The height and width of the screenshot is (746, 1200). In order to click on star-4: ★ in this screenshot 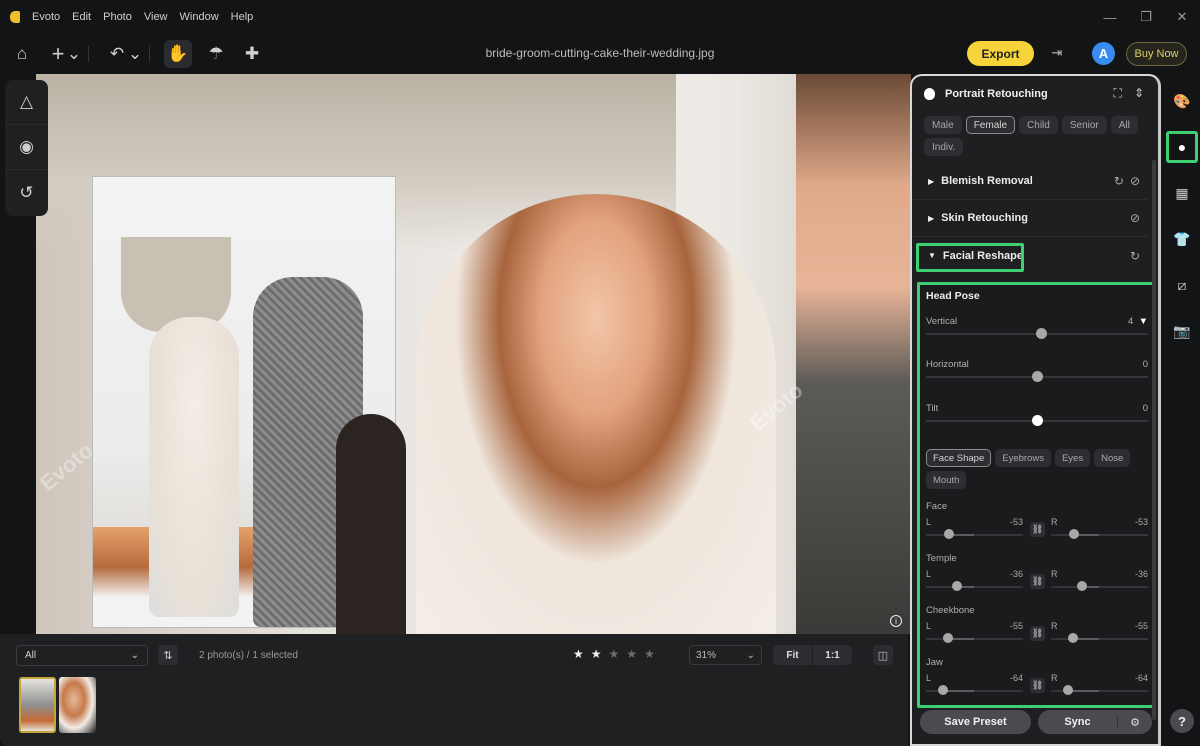, I will do `click(631, 654)`.